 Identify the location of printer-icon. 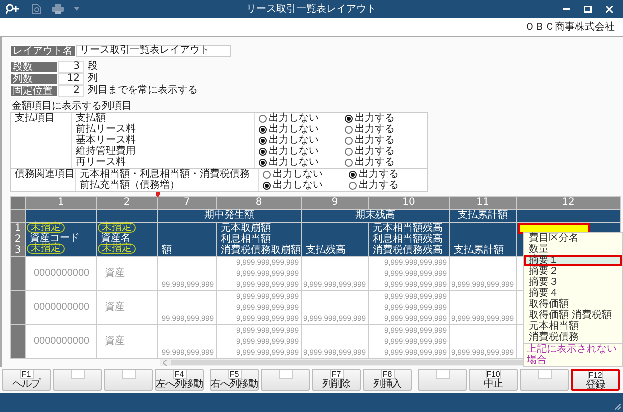
(58, 9).